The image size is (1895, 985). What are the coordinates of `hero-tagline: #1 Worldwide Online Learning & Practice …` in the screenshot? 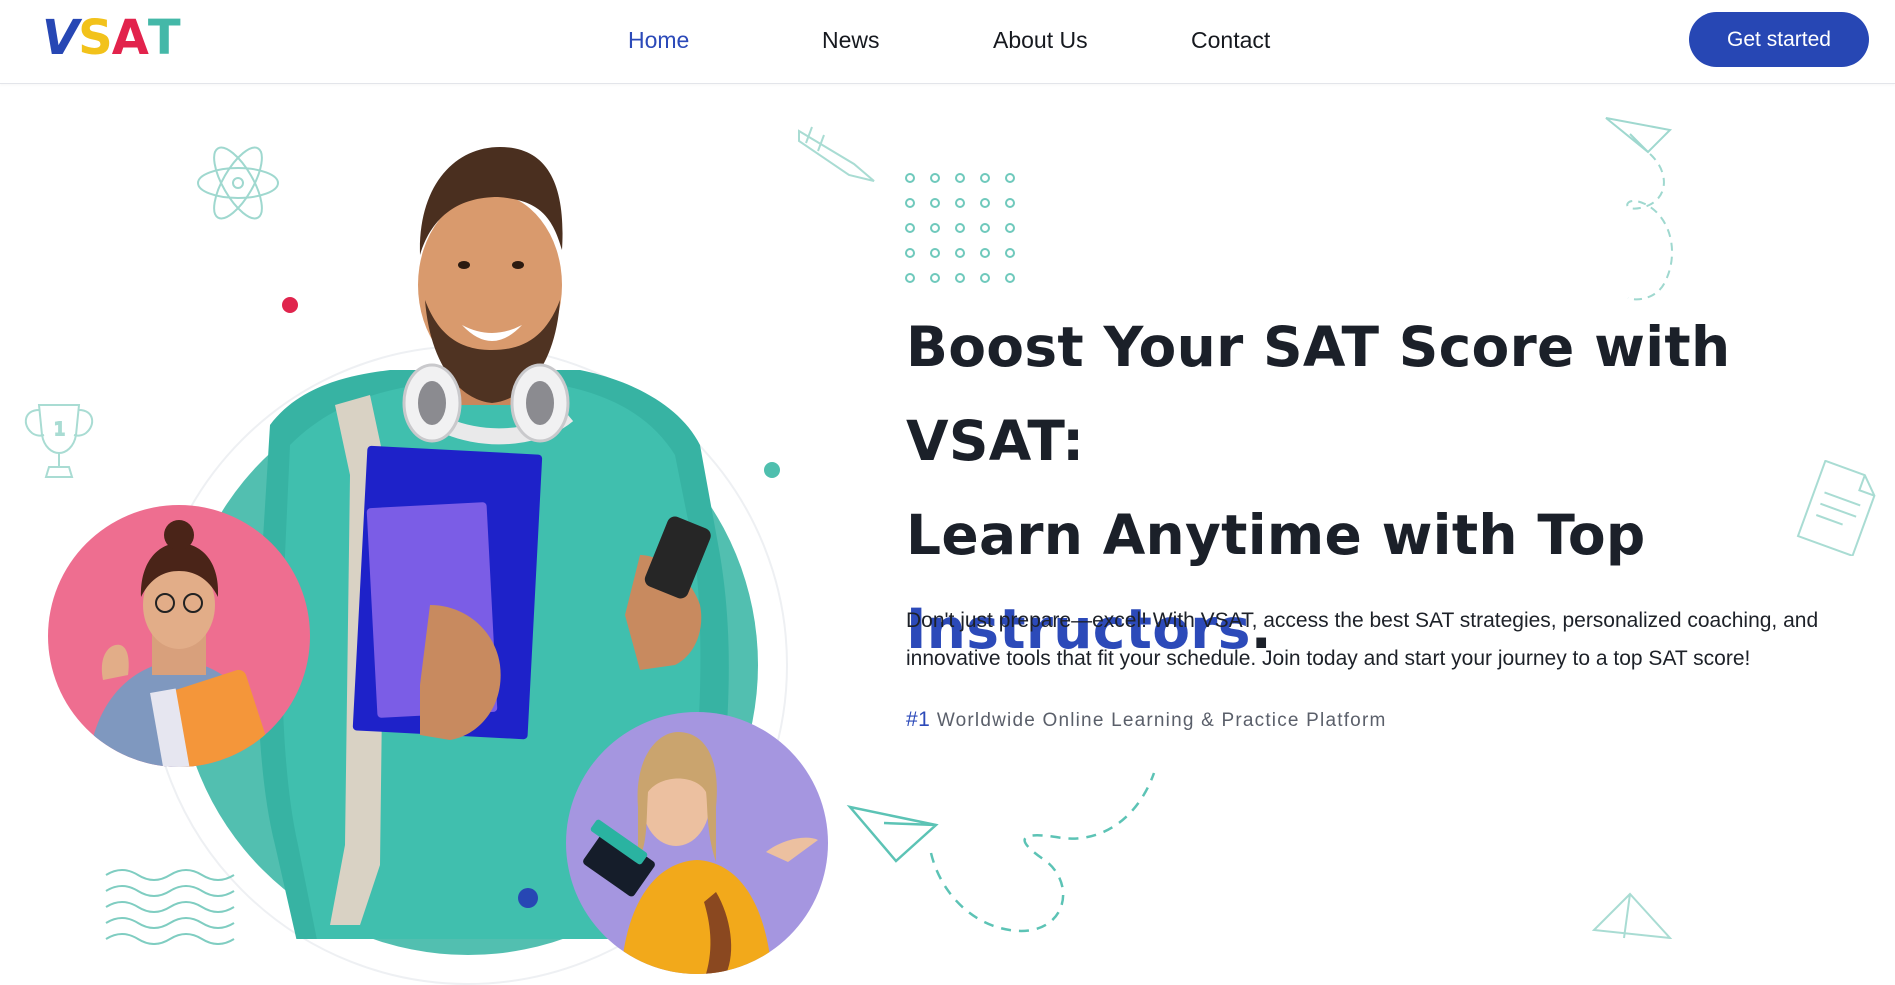 It's located at (1146, 720).